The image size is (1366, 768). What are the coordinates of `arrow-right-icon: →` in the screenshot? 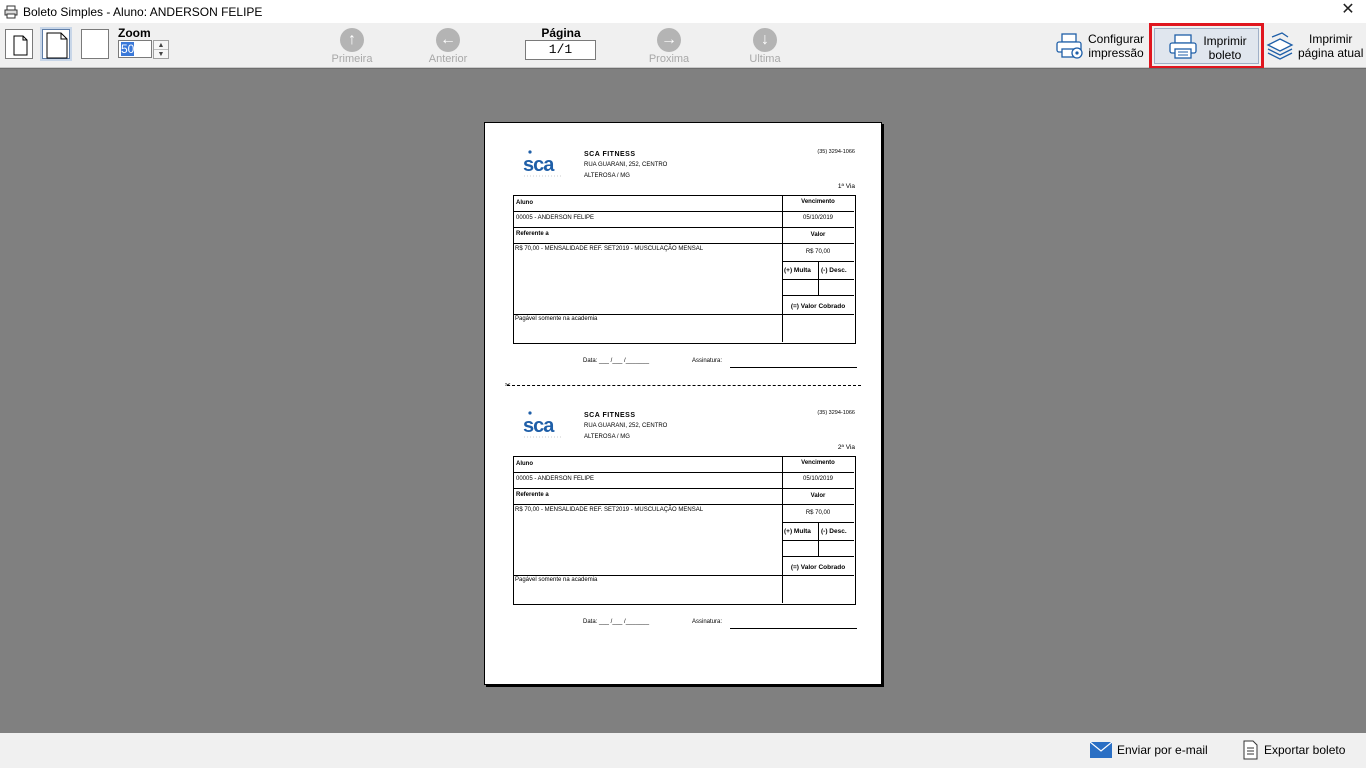 It's located at (669, 40).